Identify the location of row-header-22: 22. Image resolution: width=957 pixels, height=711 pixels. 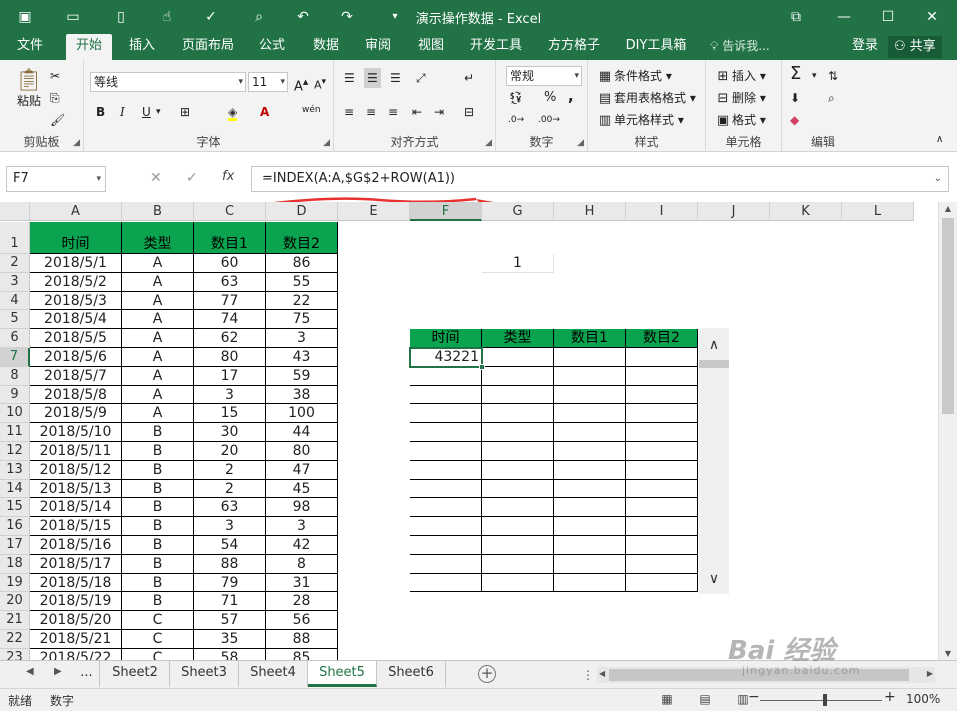
(15, 639).